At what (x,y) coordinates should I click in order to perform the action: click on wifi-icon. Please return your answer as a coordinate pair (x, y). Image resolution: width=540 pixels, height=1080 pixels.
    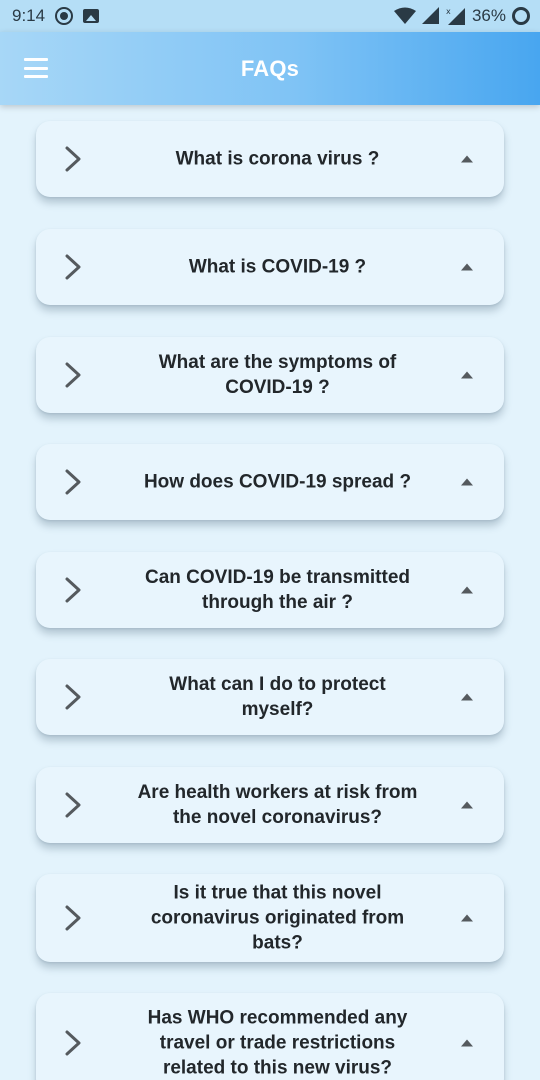
    Looking at the image, I should click on (404, 16).